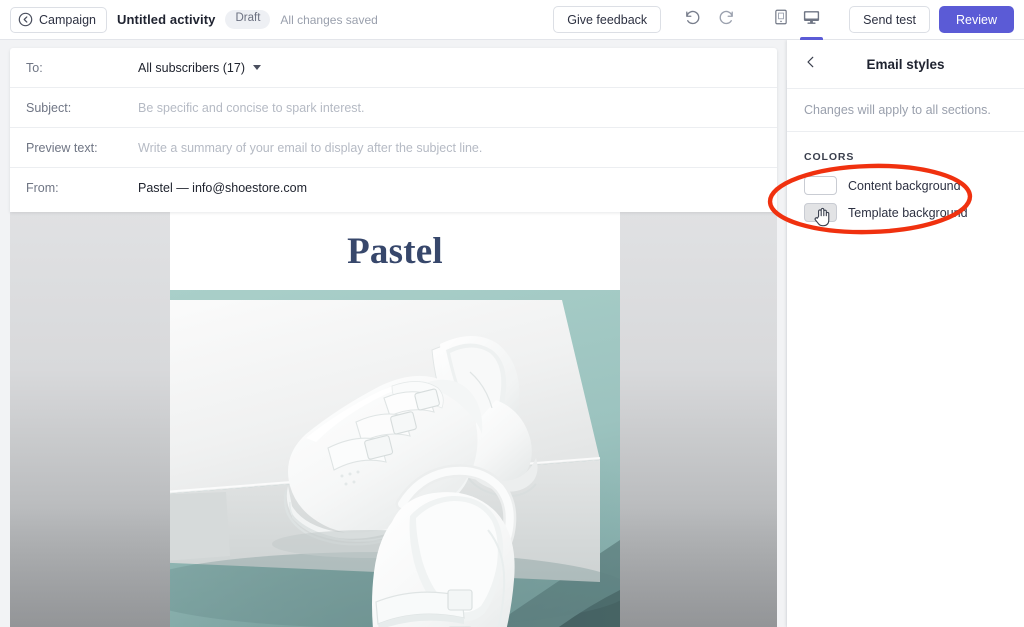 This screenshot has height=627, width=1024. Describe the element at coordinates (67, 19) in the screenshot. I see `campaign-button-label: Campaign` at that location.